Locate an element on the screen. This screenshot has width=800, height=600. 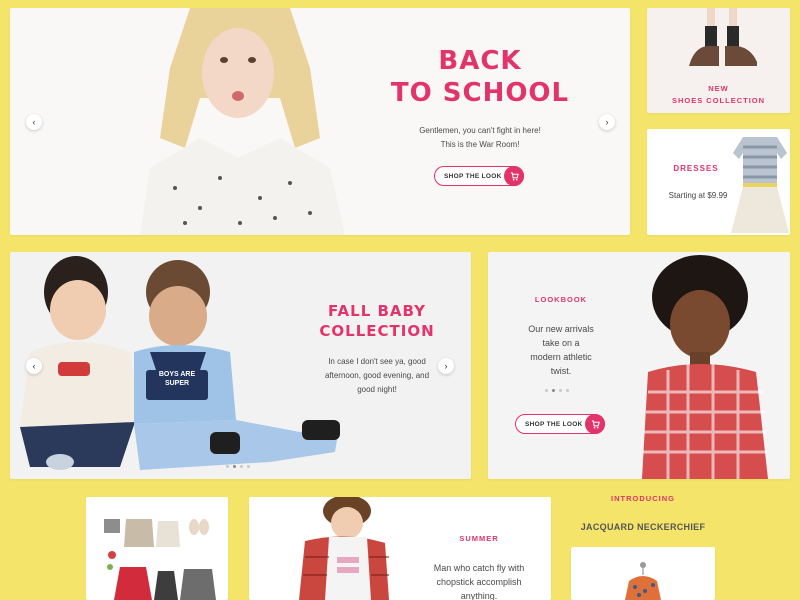
flatlay-card is located at coordinates (157, 548).